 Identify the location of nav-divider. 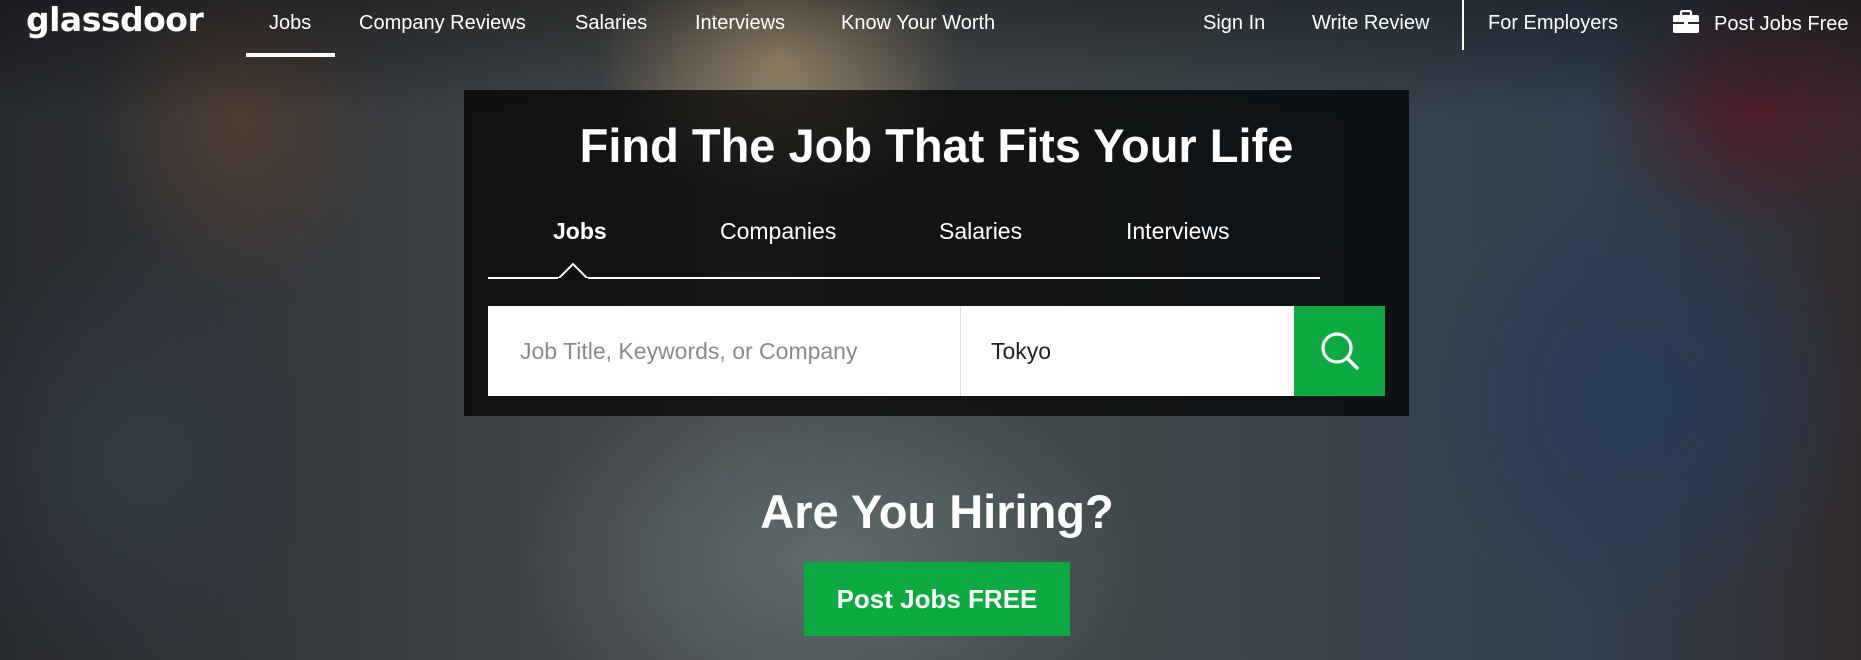
(1463, 25).